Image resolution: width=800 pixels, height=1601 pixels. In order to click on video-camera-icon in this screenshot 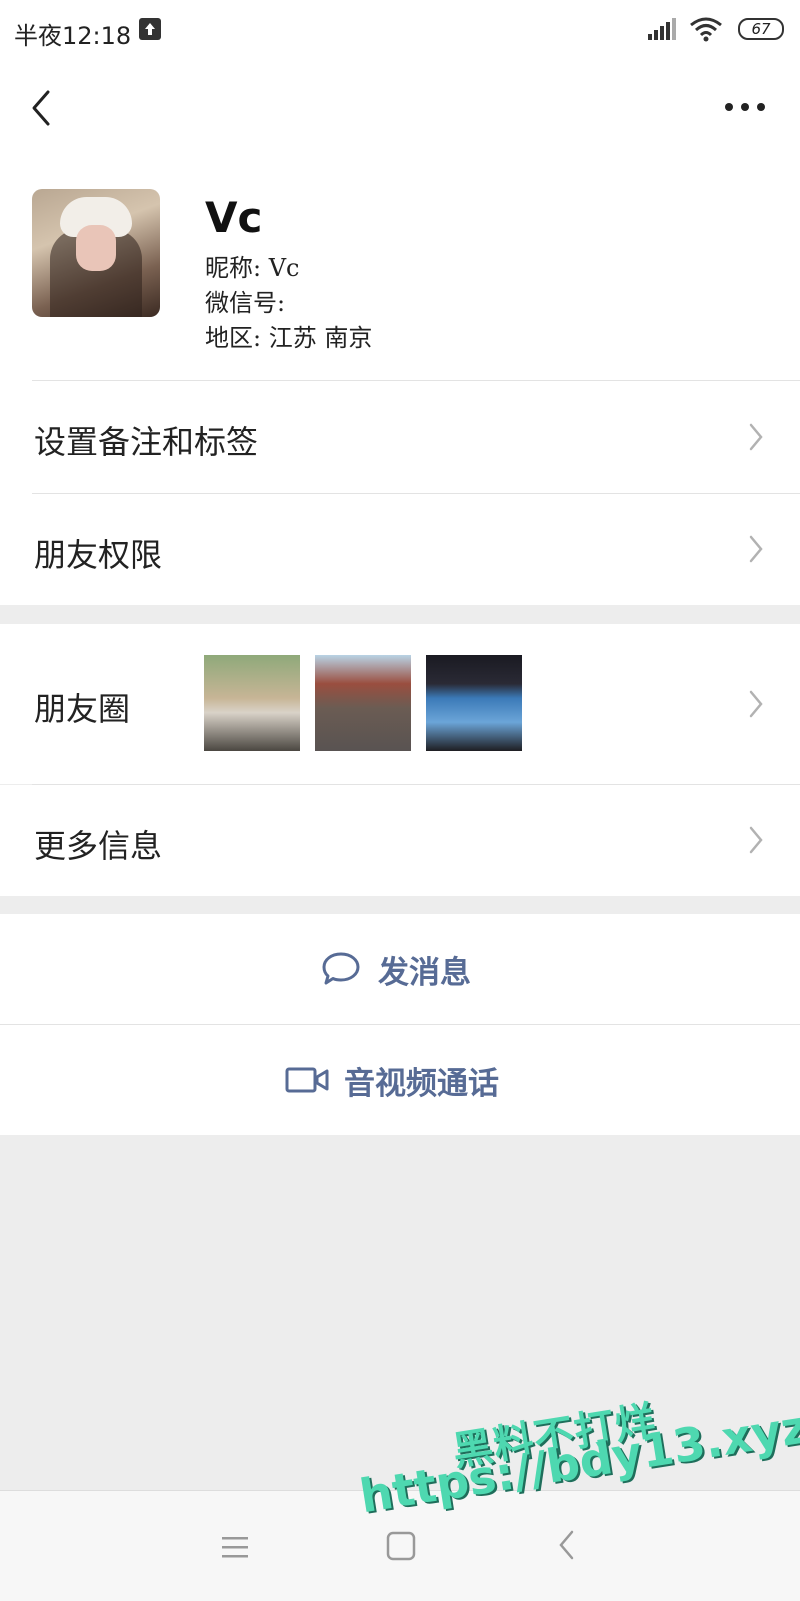, I will do `click(307, 1080)`.